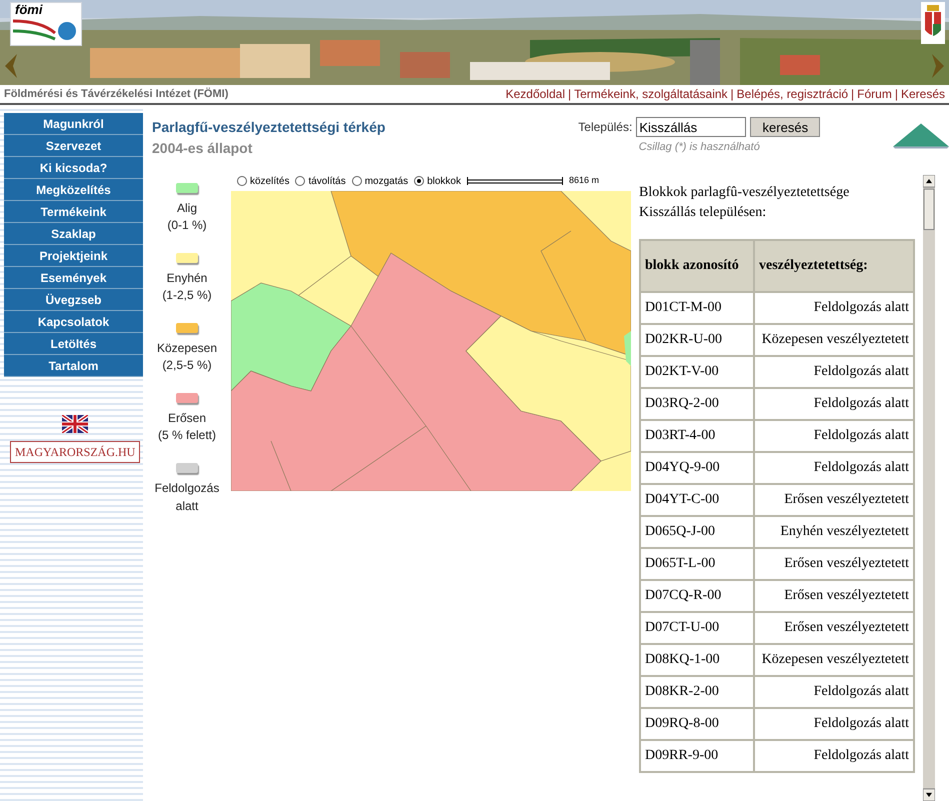  I want to click on search-button: keresés, so click(785, 127).